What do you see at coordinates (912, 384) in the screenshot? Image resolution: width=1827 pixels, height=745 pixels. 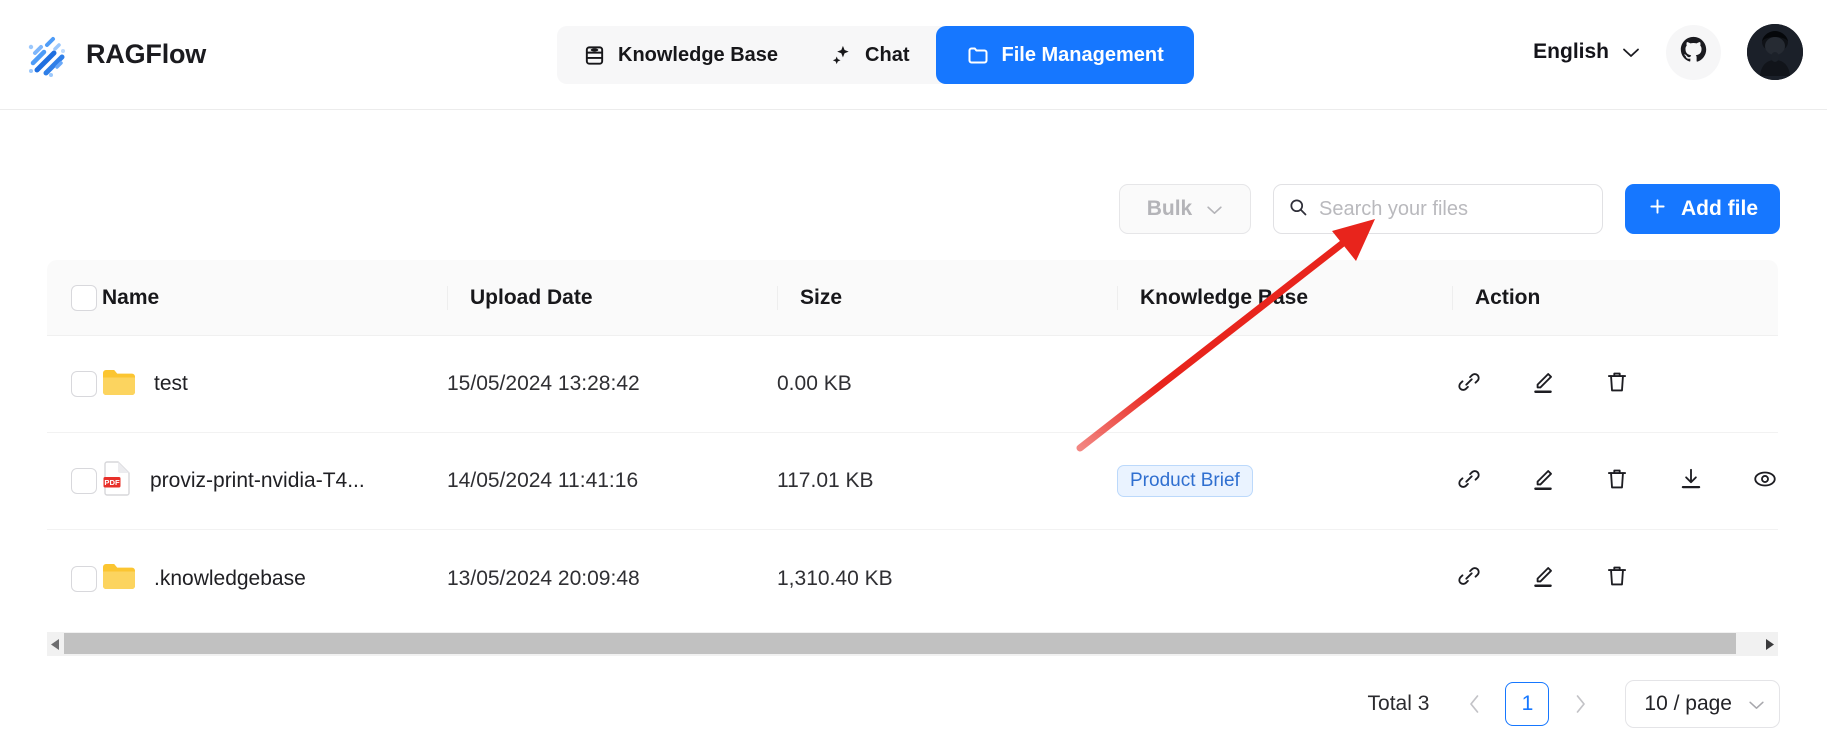 I see `table-row: test 15/05/2024 13:28:42 0.00 KB` at bounding box center [912, 384].